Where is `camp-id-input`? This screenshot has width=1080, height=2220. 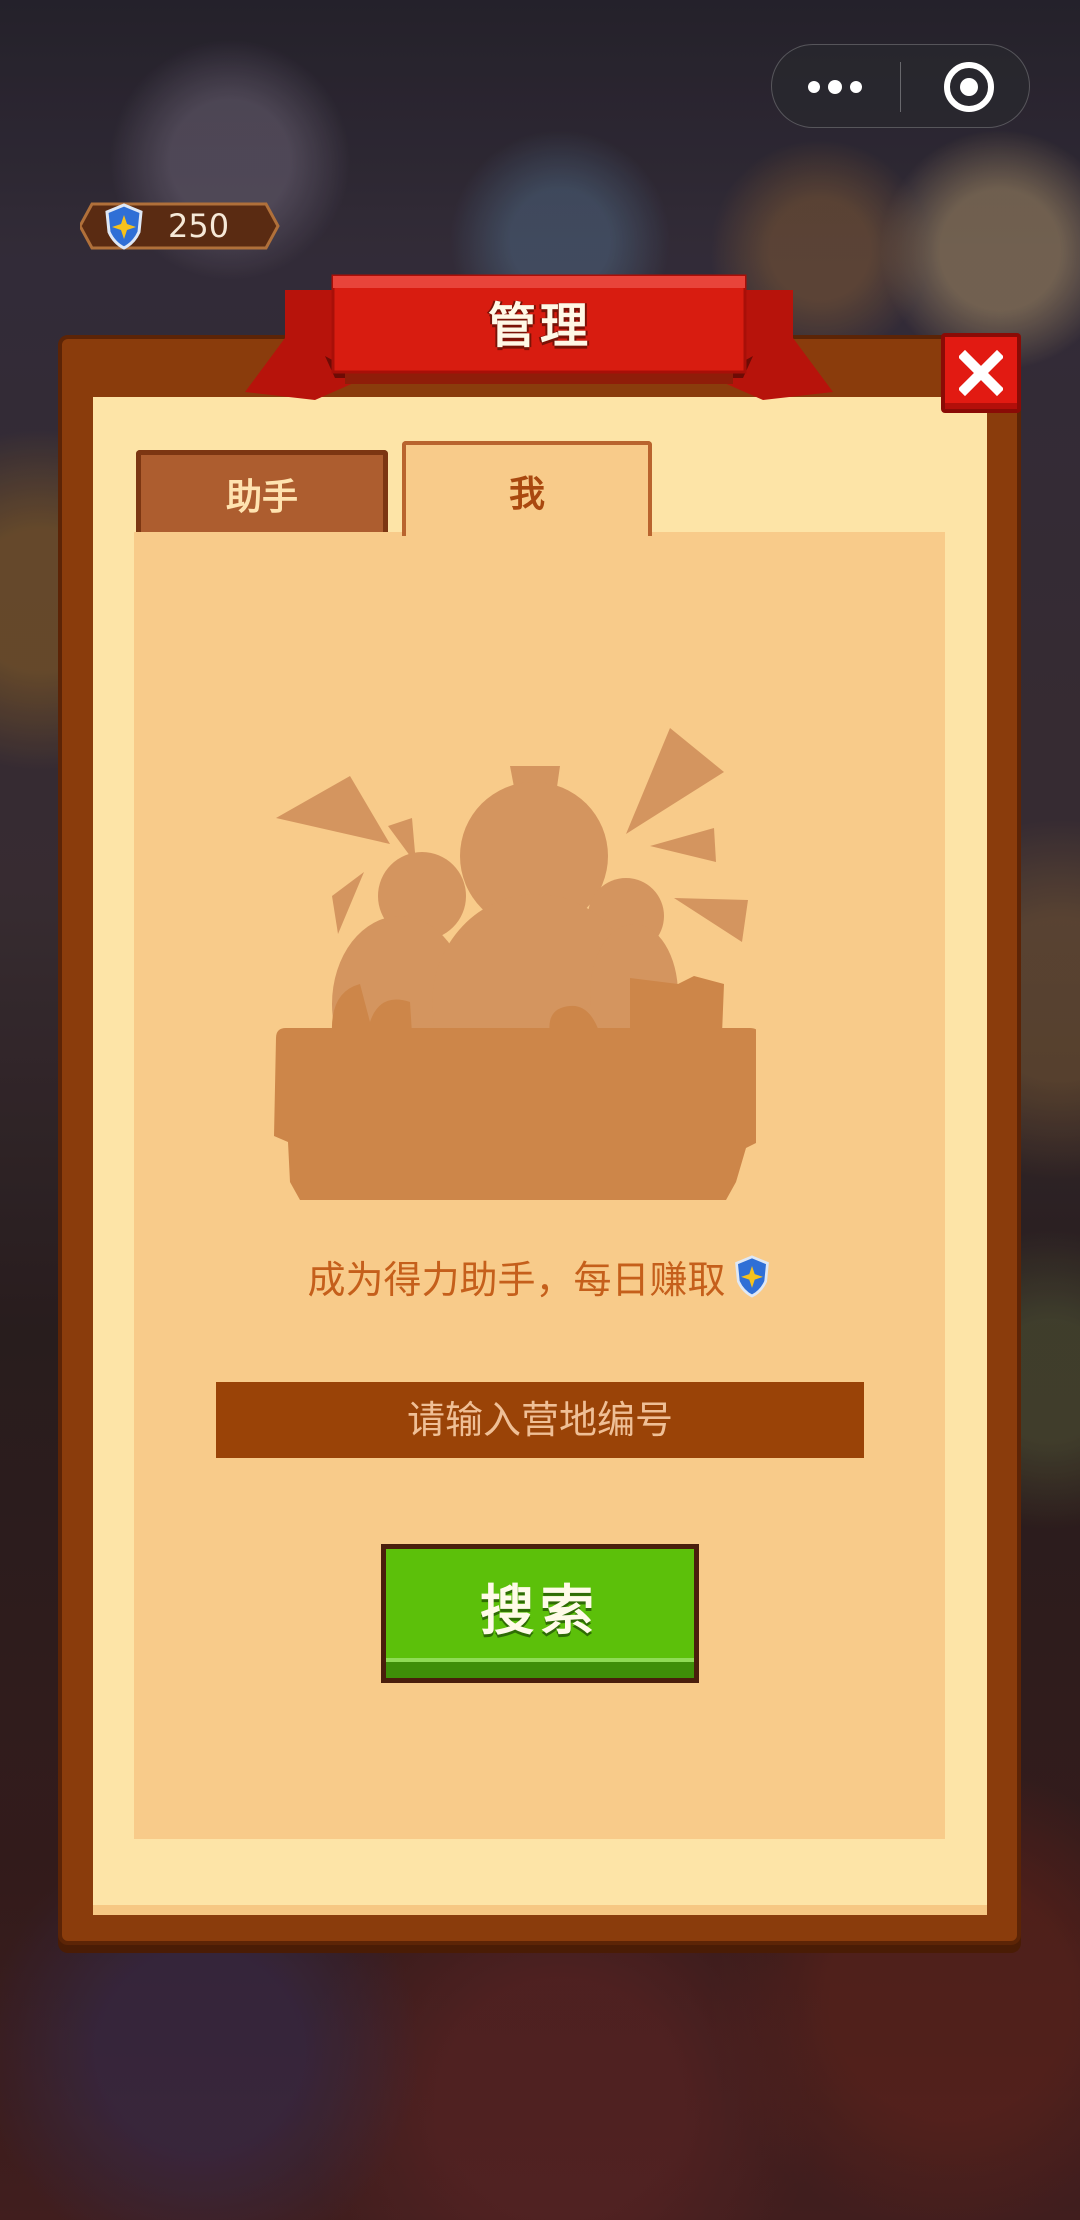 camp-id-input is located at coordinates (540, 1420).